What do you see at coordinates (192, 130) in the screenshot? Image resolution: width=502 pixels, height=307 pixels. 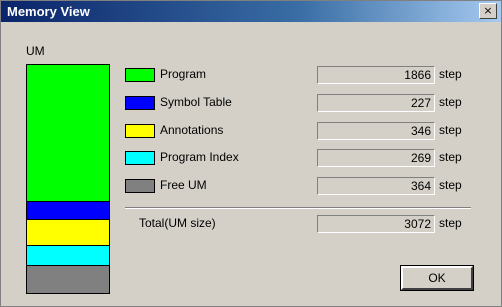 I see `legend-label: Annotations` at bounding box center [192, 130].